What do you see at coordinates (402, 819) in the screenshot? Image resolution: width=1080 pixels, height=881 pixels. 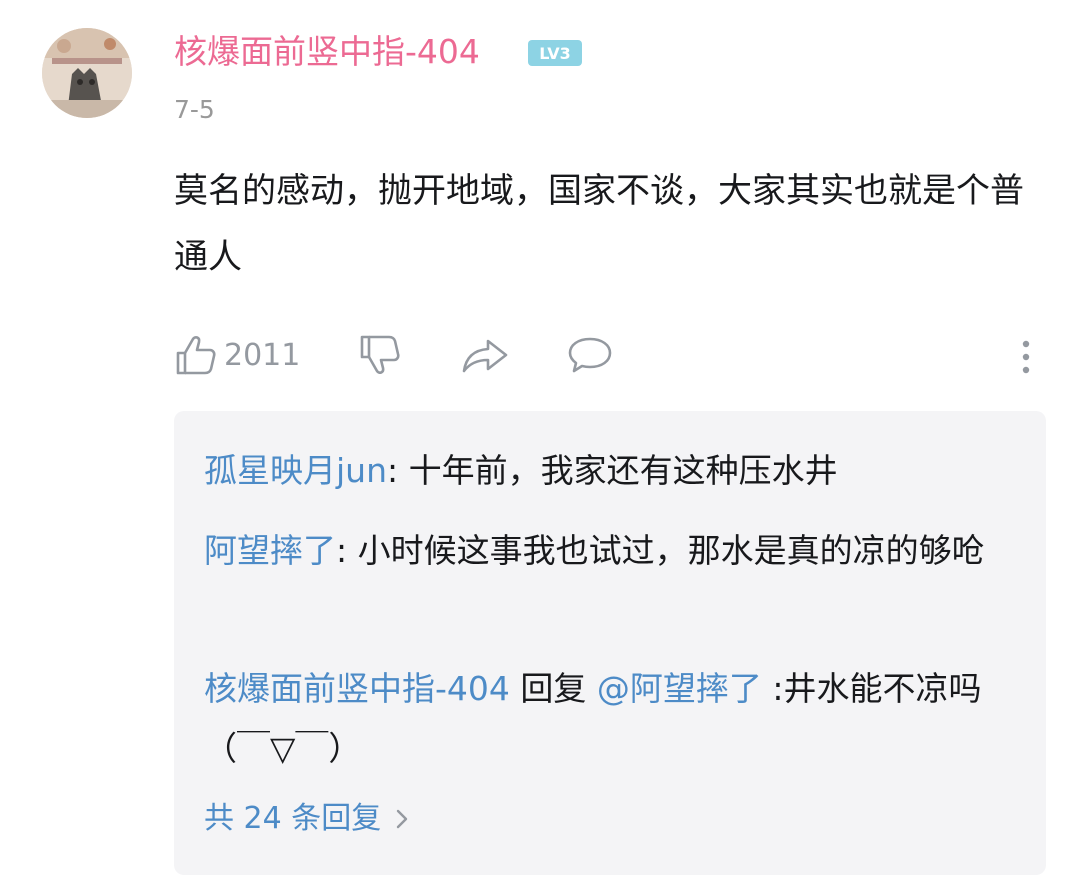 I see `chevron-right-icon` at bounding box center [402, 819].